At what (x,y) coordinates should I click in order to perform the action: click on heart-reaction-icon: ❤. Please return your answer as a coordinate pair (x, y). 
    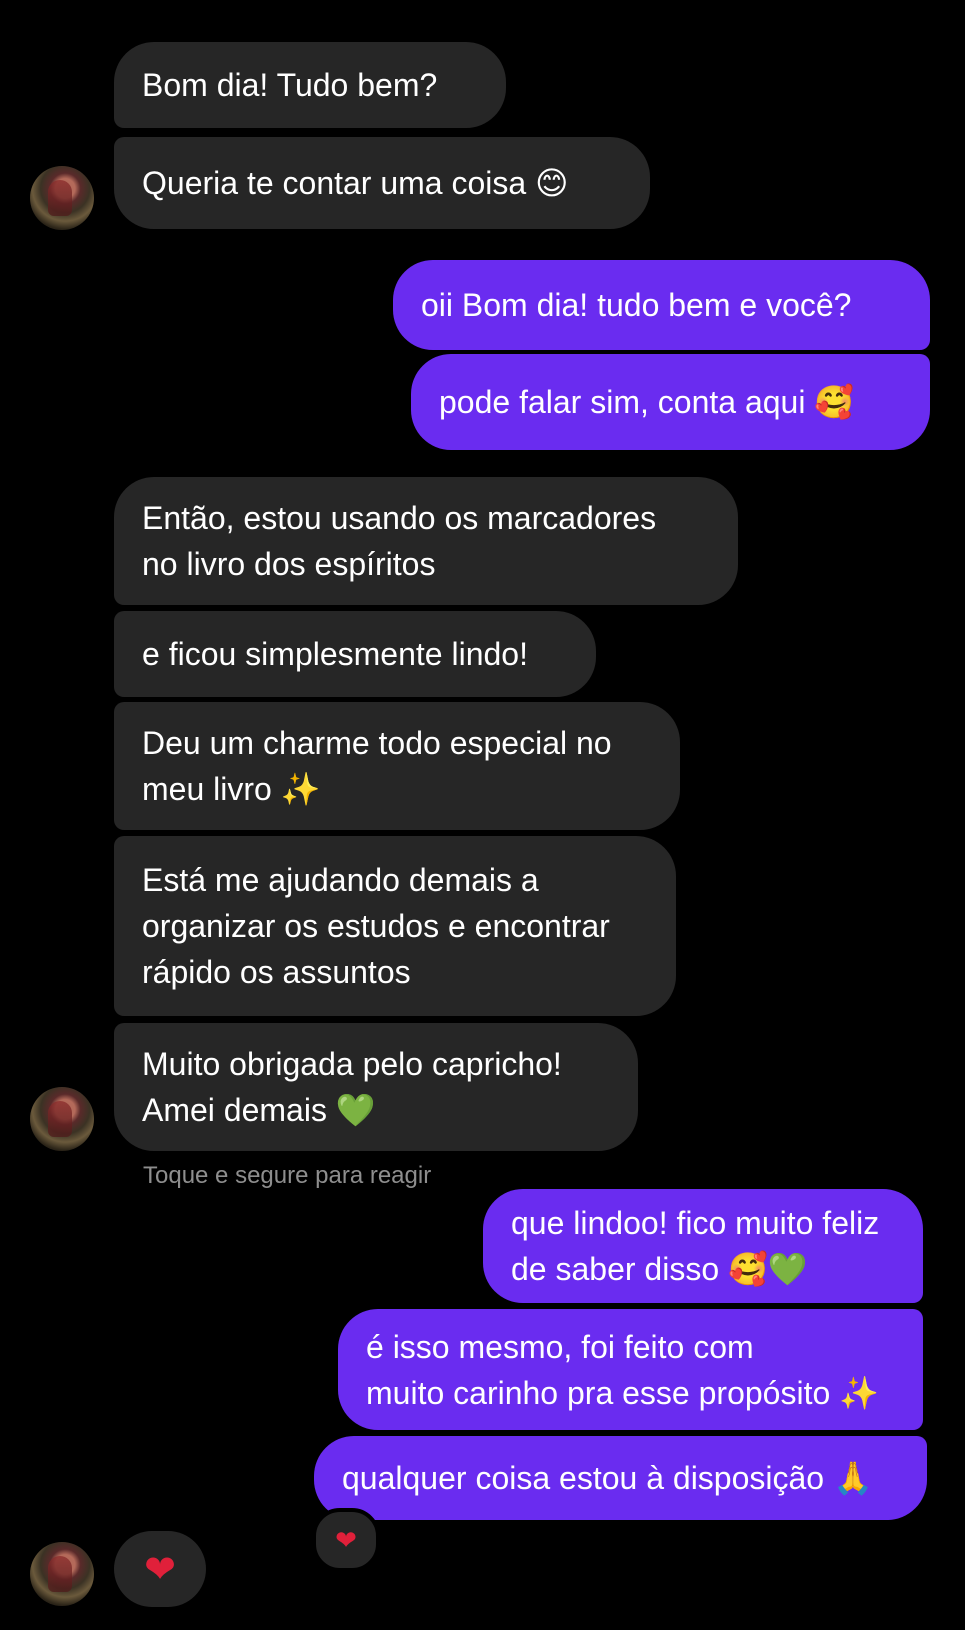
    Looking at the image, I should click on (346, 1540).